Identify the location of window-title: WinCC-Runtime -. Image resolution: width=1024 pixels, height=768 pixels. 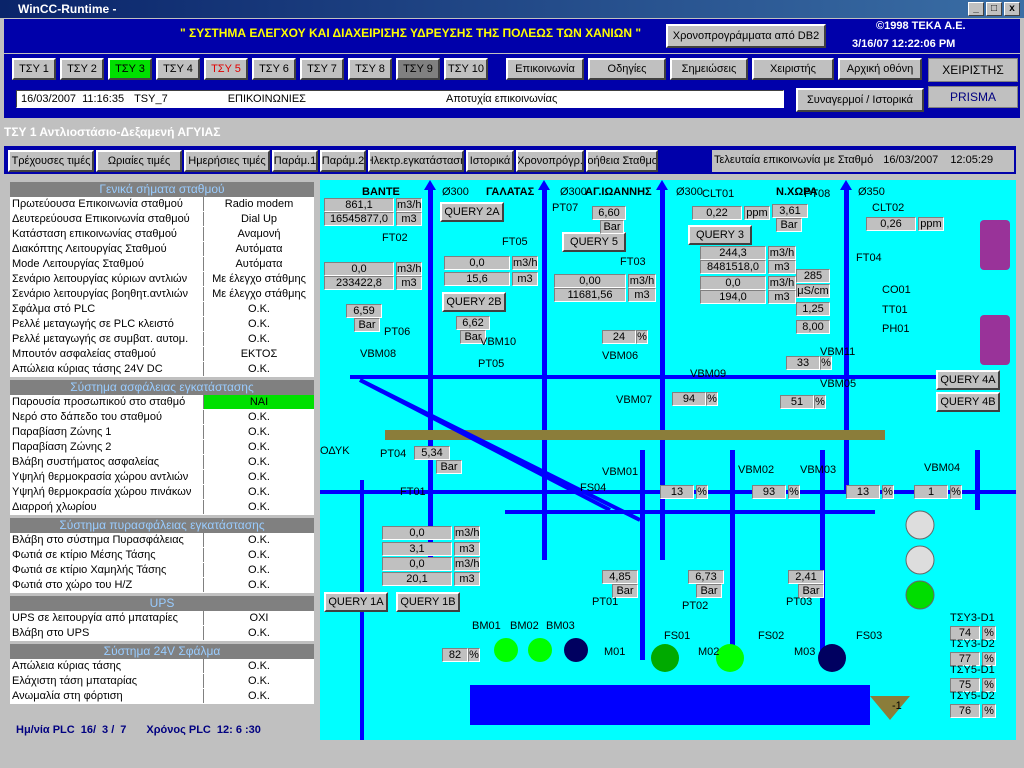
(67, 9).